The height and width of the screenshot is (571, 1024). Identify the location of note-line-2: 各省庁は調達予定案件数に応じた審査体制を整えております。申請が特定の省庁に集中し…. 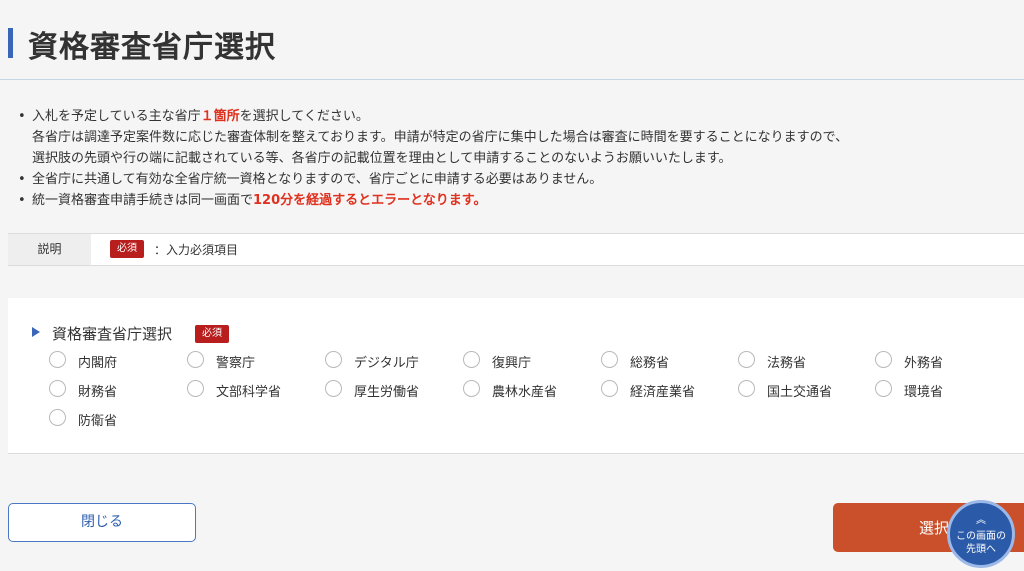
(440, 137).